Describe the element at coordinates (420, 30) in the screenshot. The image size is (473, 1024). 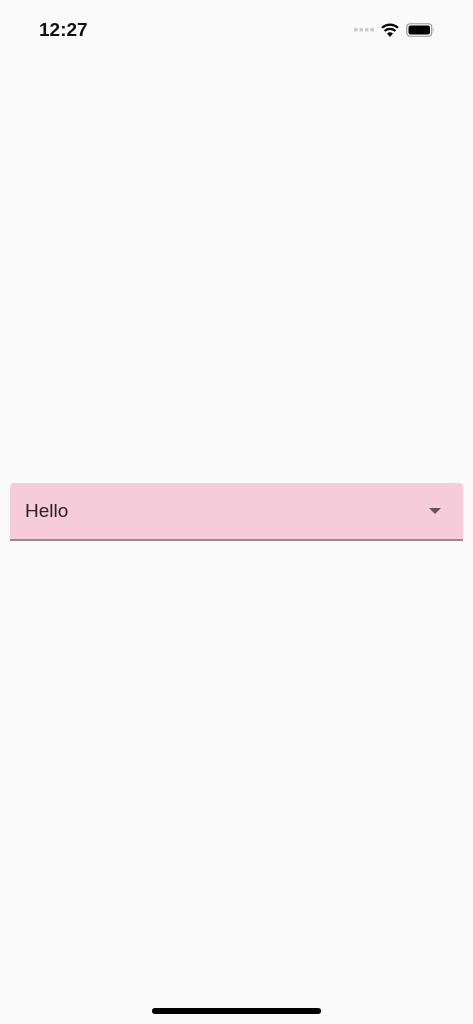
I see `battery-icon` at that location.